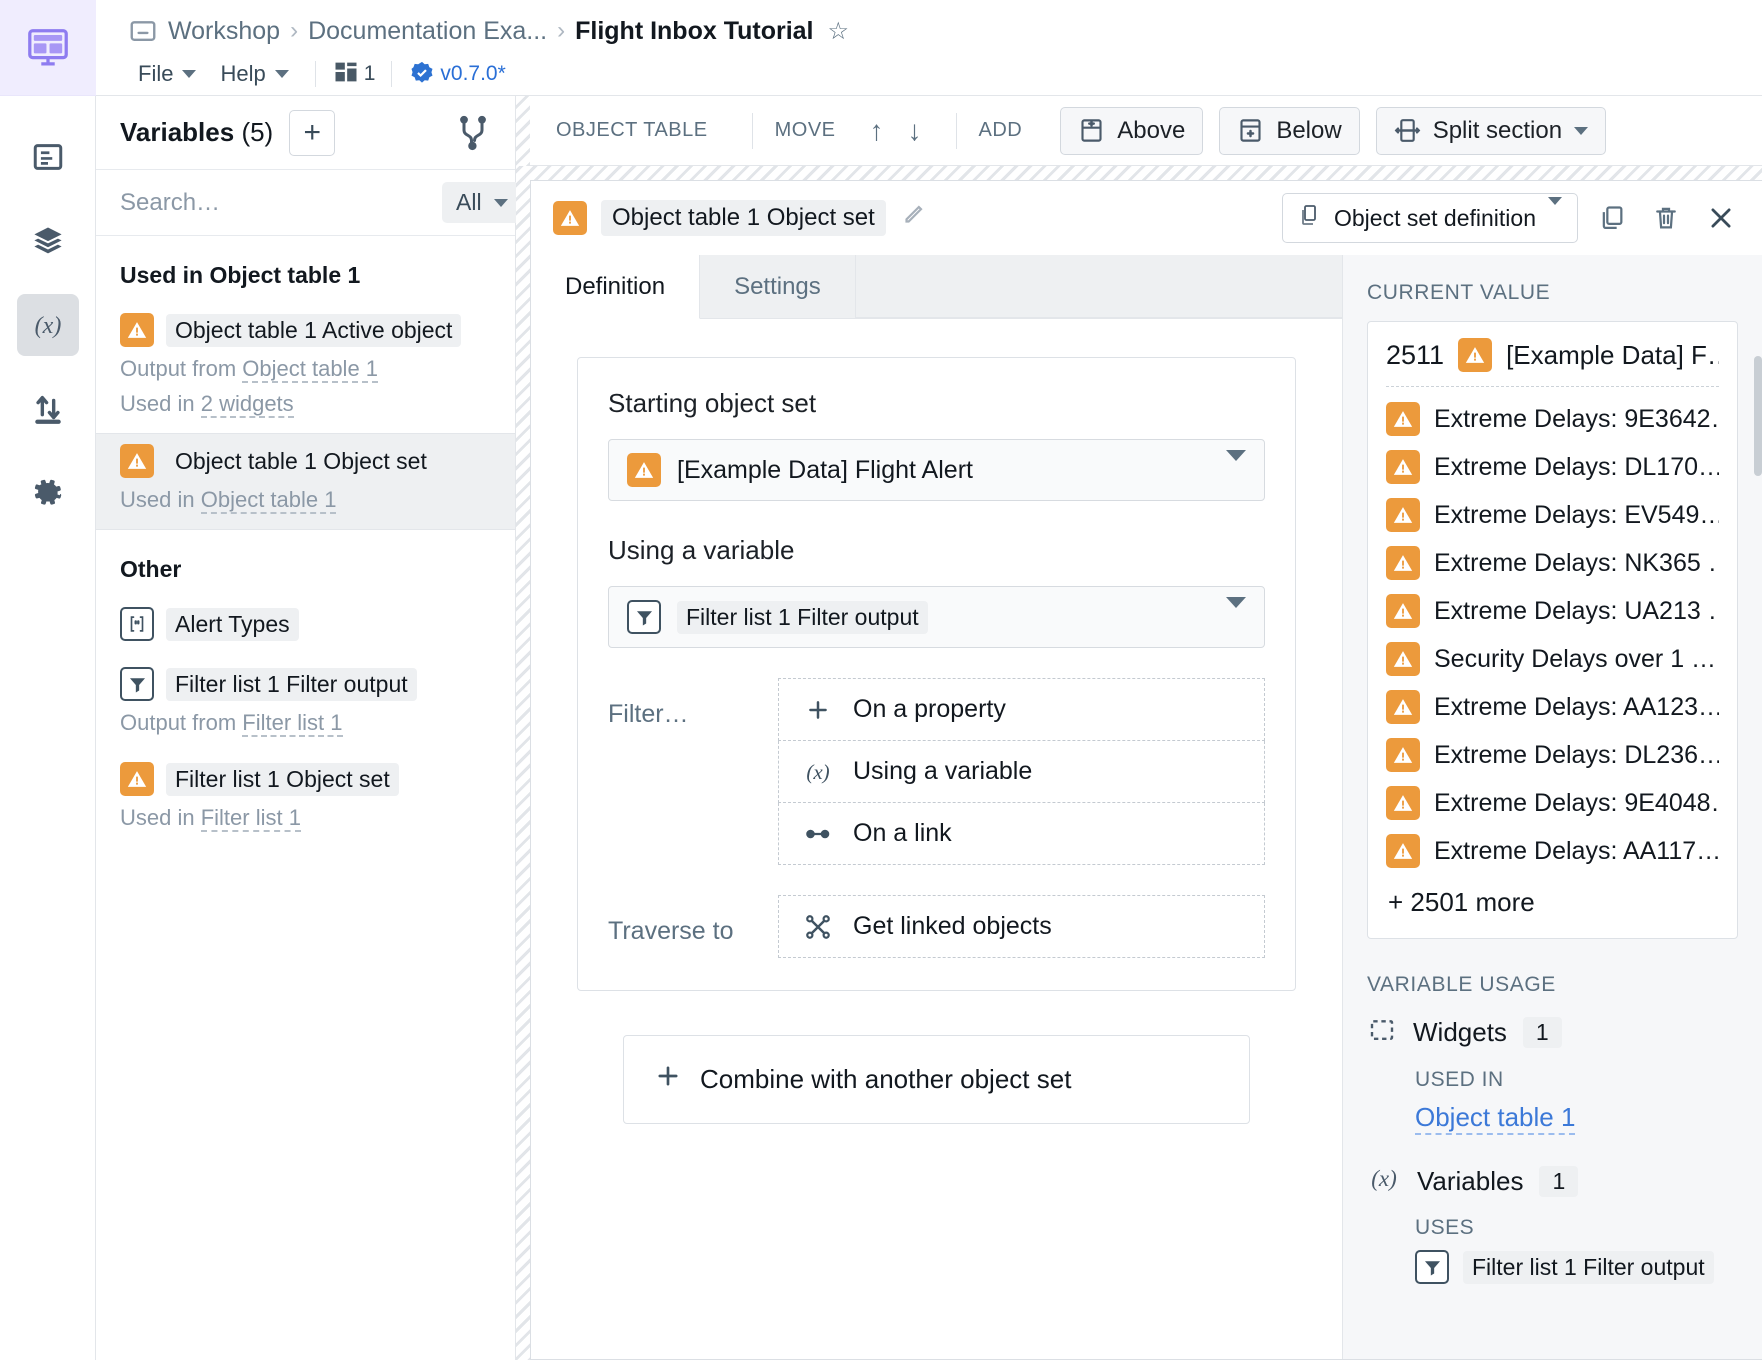 Image resolution: width=1762 pixels, height=1360 pixels. What do you see at coordinates (1460, 1032) in the screenshot?
I see `usage-widgets-label: Widgets` at bounding box center [1460, 1032].